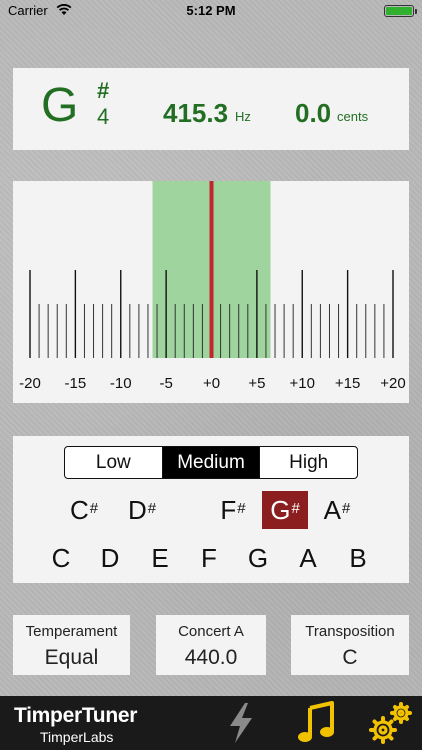 This screenshot has height=750, width=422. What do you see at coordinates (114, 462) in the screenshot?
I see `range-low-button: Low` at bounding box center [114, 462].